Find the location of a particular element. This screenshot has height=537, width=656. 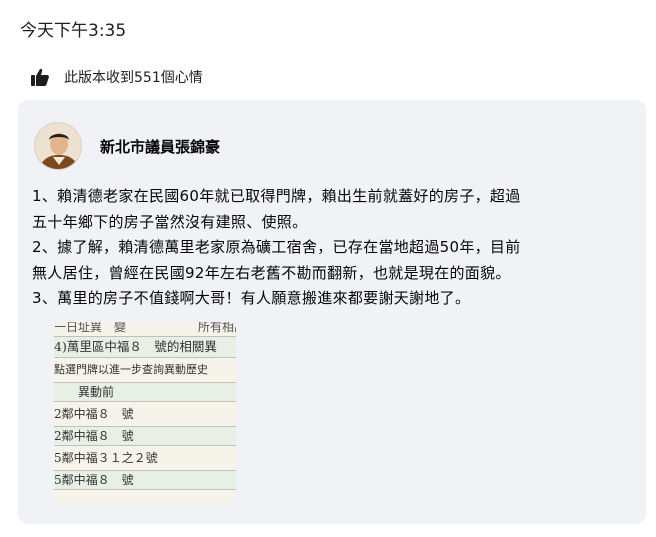

doc-row: 異動前 is located at coordinates (145, 392).